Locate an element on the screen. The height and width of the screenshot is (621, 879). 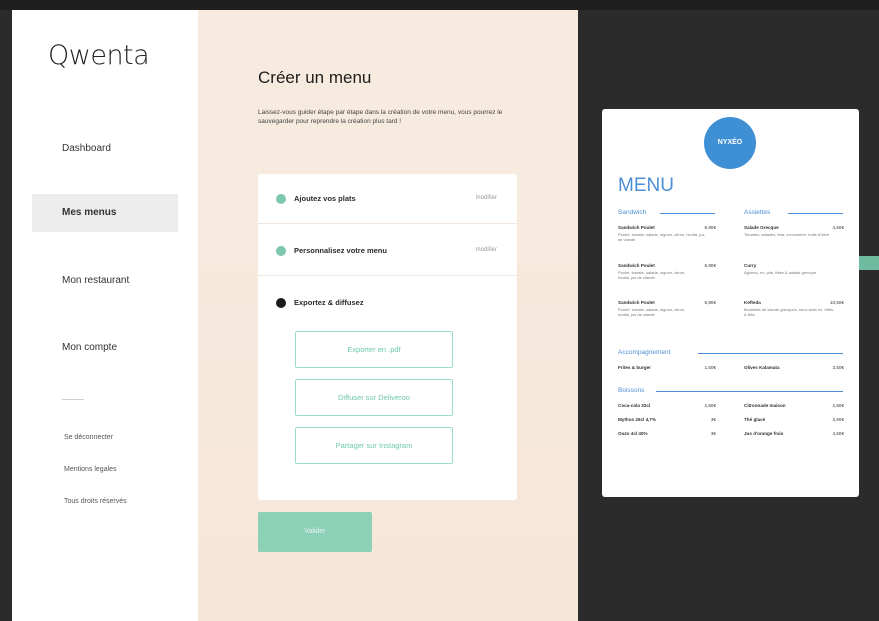
menu-item-name: Curry is located at coordinates (750, 265).